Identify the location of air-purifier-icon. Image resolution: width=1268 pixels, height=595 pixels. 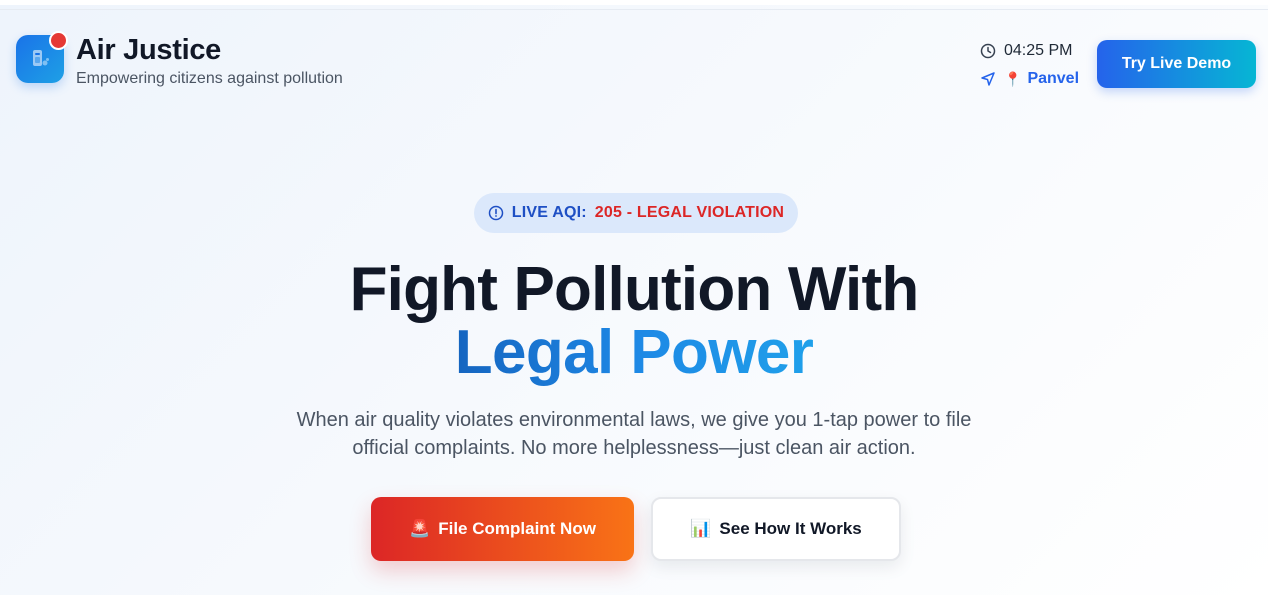
(41, 58).